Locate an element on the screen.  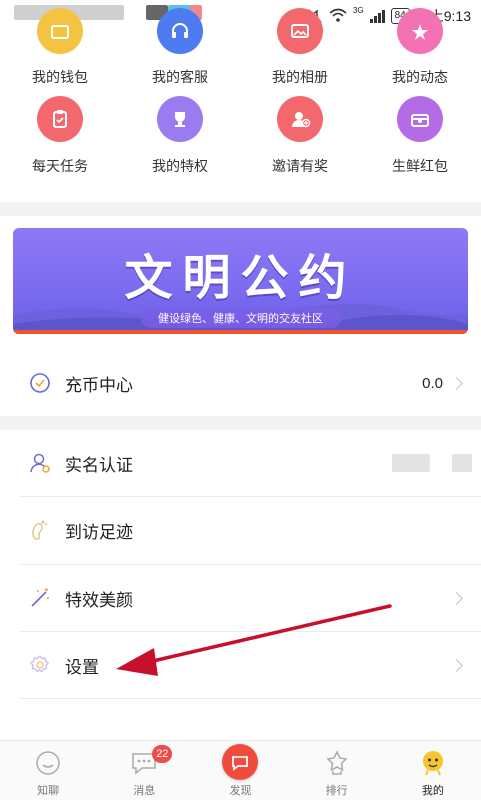
coin-recharge-icon is located at coordinates (40, 383).